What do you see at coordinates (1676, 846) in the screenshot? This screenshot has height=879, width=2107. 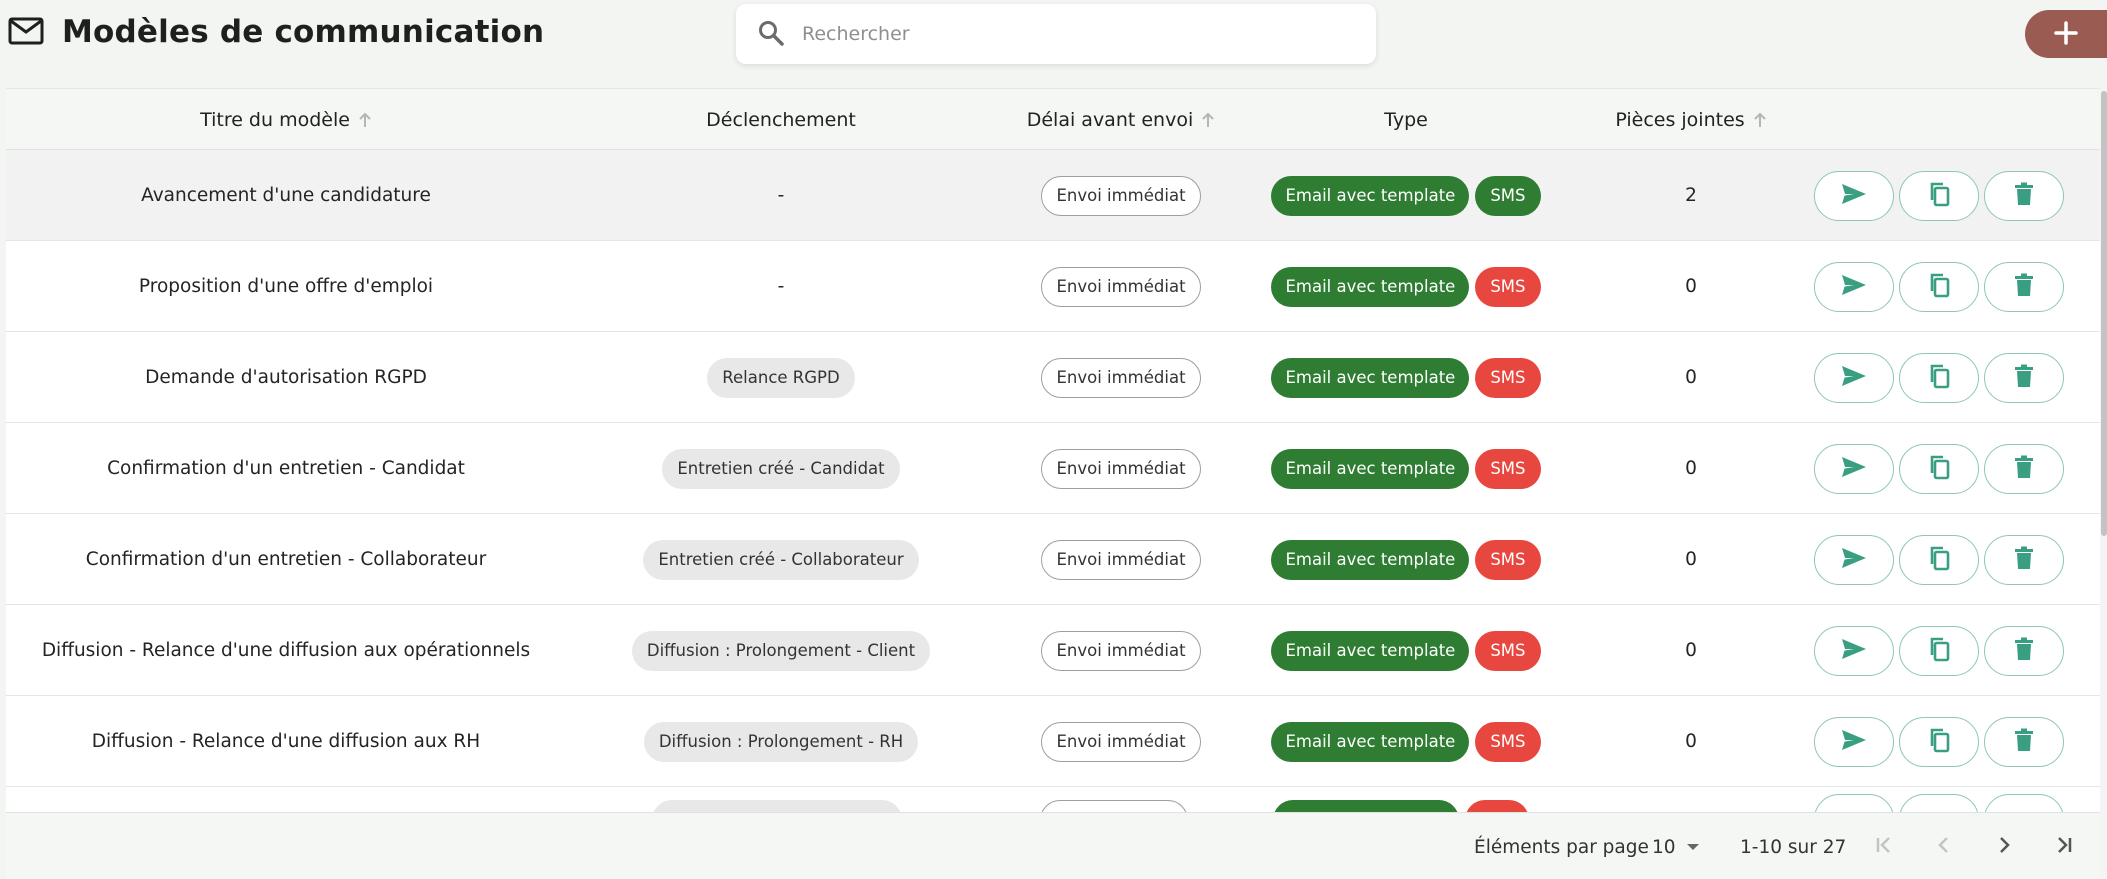 I see `per-page-select: 10` at bounding box center [1676, 846].